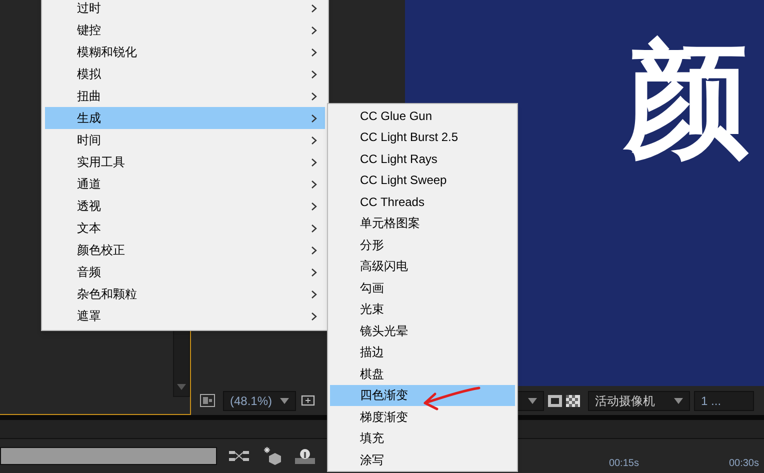  What do you see at coordinates (451, 399) in the screenshot?
I see `arrow-drawing` at bounding box center [451, 399].